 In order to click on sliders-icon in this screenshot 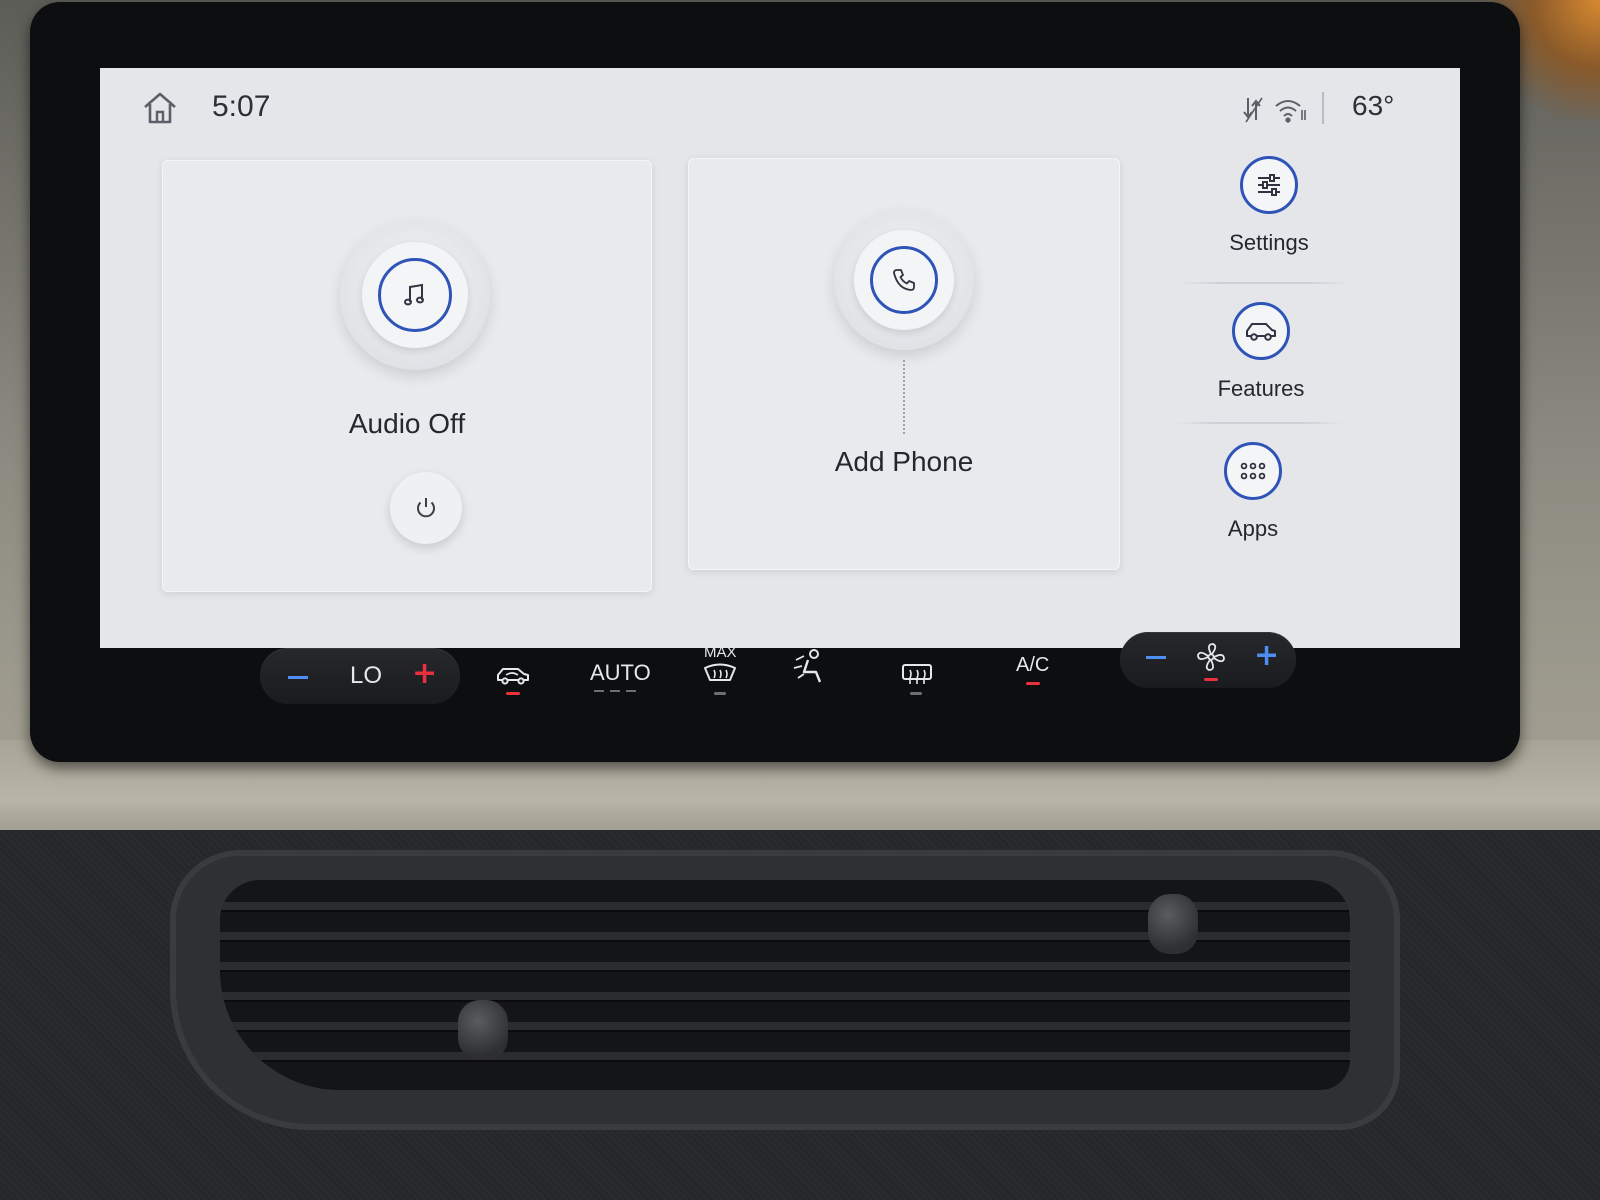, I will do `click(1269, 185)`.